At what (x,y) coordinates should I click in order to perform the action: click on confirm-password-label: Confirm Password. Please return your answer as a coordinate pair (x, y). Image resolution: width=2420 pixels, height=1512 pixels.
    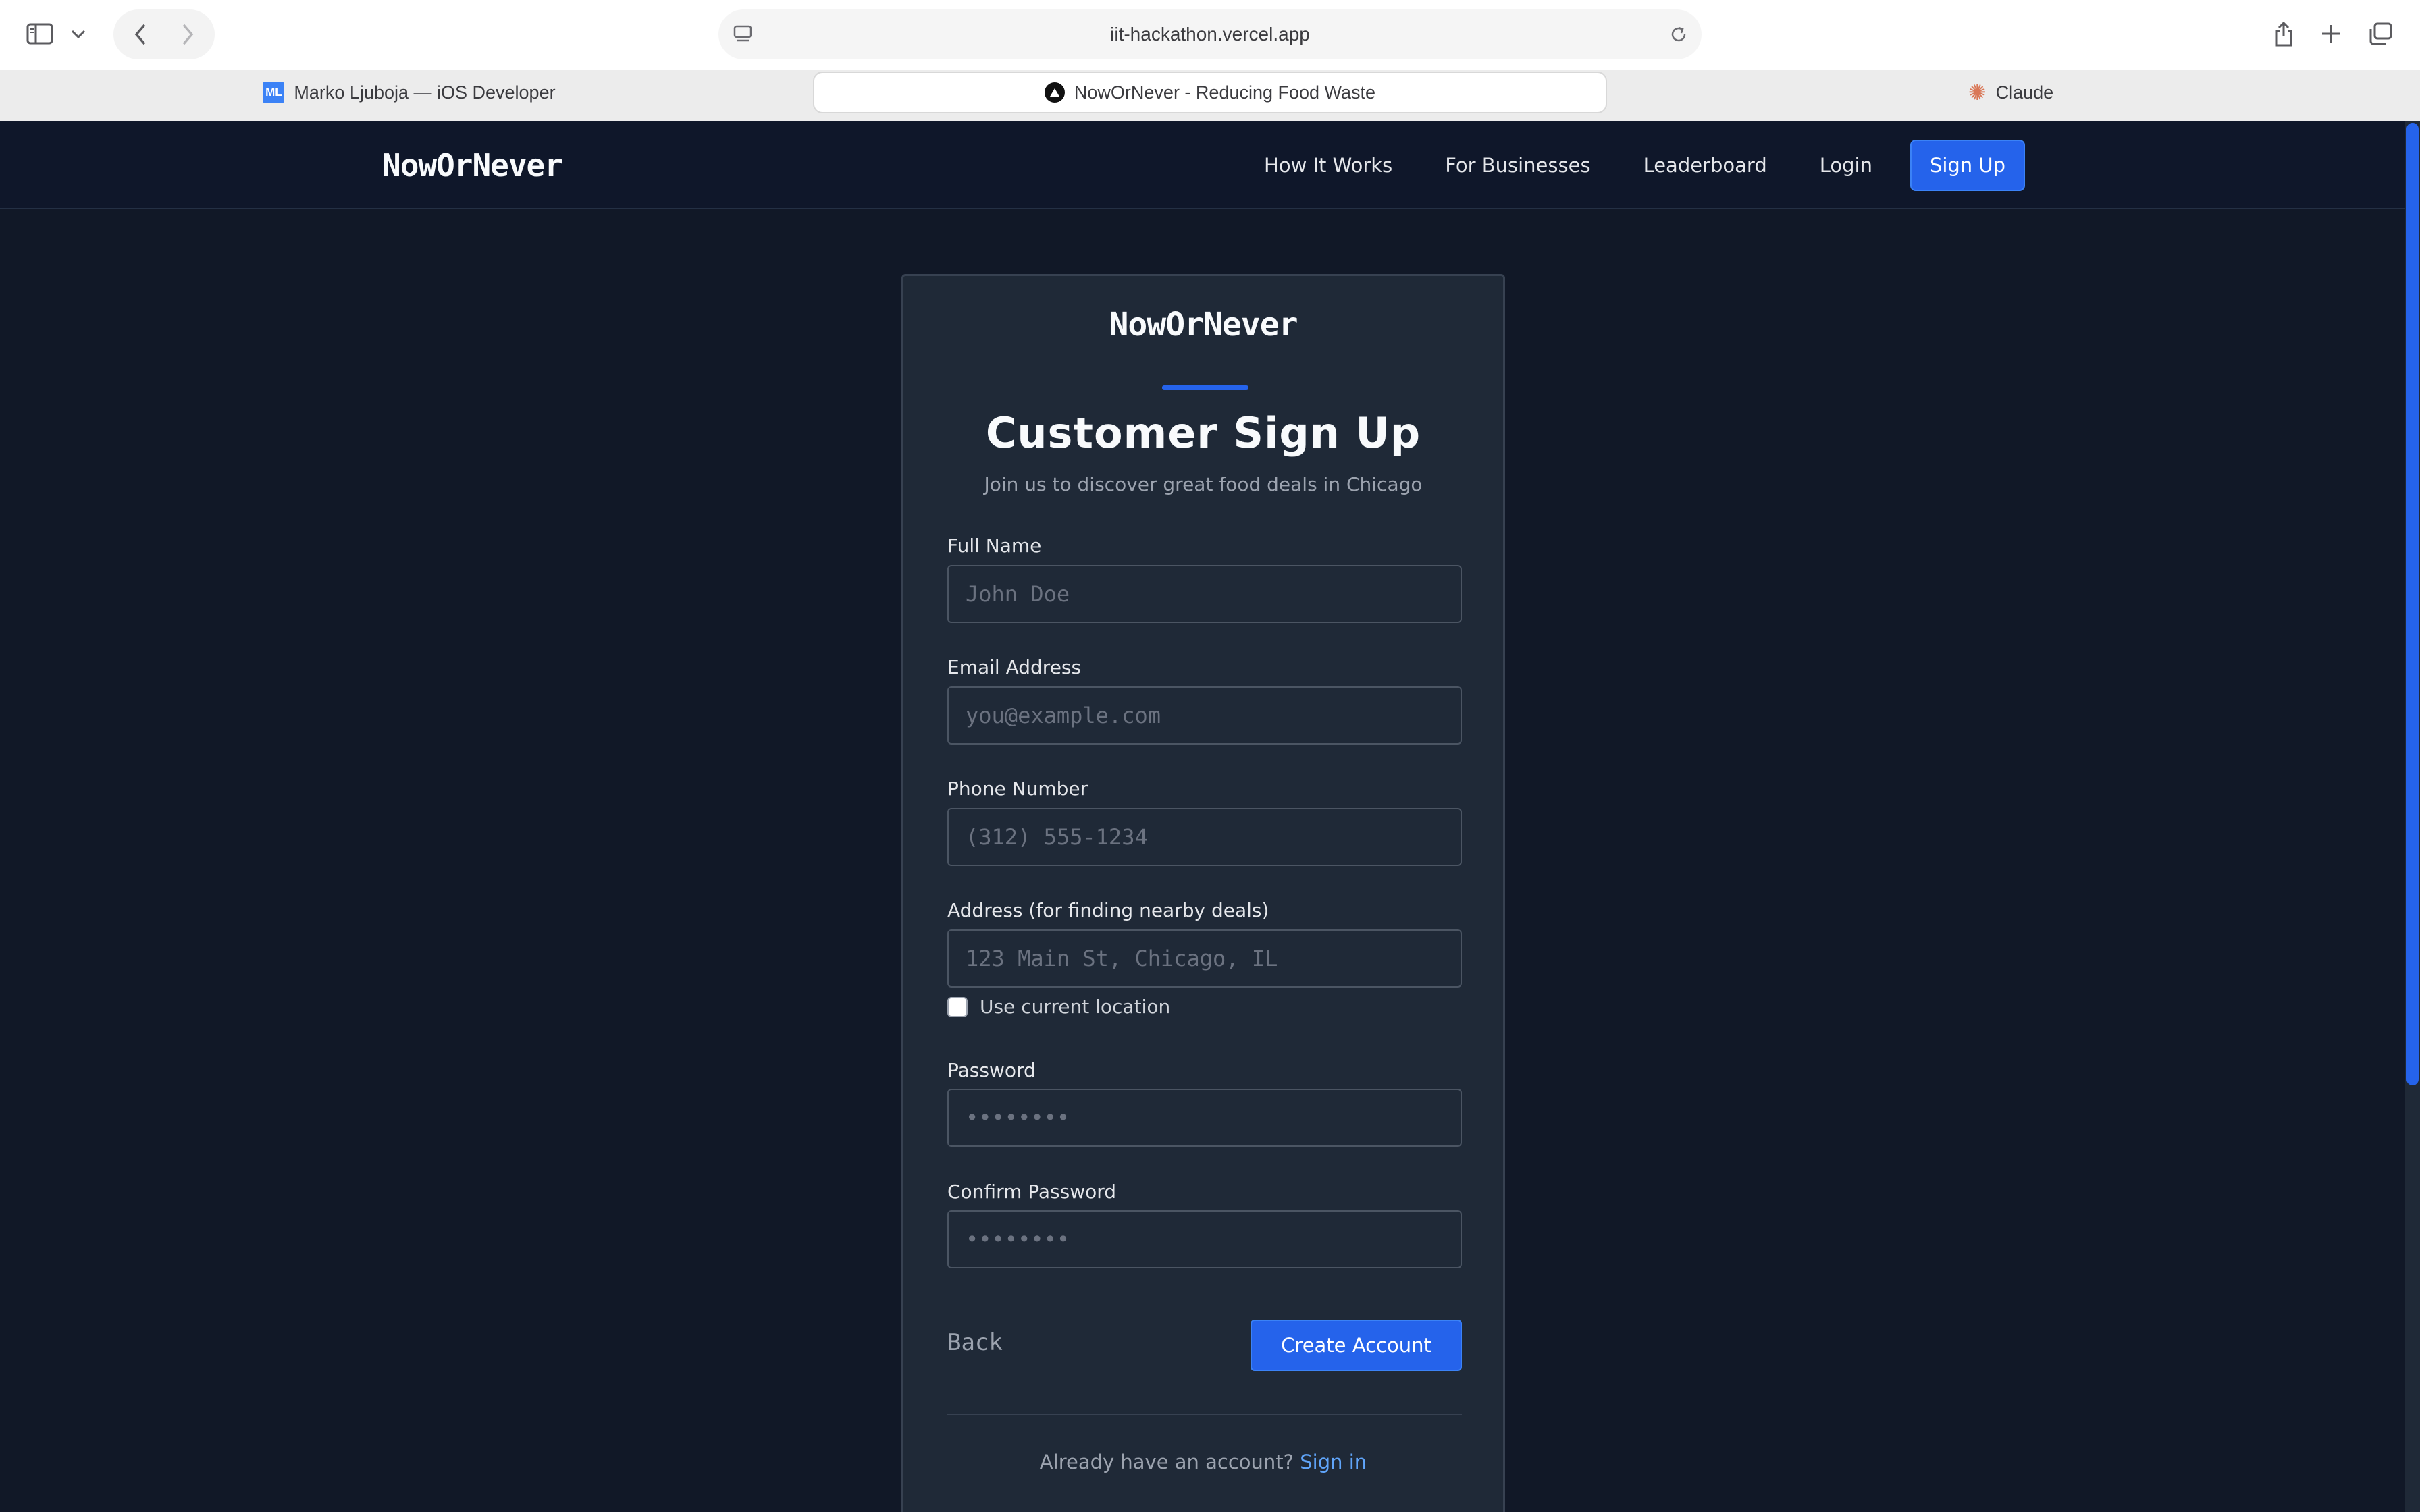
    Looking at the image, I should click on (1032, 1192).